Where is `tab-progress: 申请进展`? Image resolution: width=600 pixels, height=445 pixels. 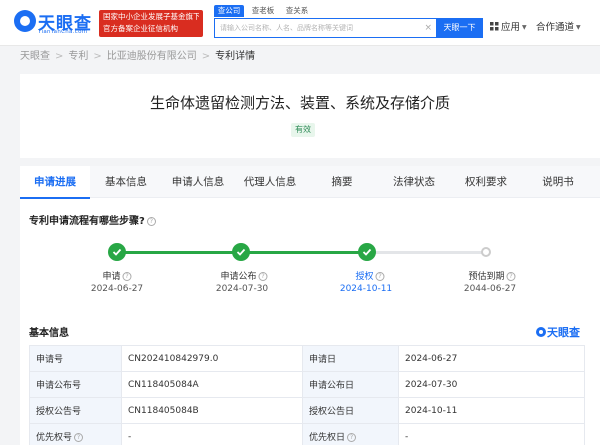 tab-progress: 申请进展 is located at coordinates (55, 182).